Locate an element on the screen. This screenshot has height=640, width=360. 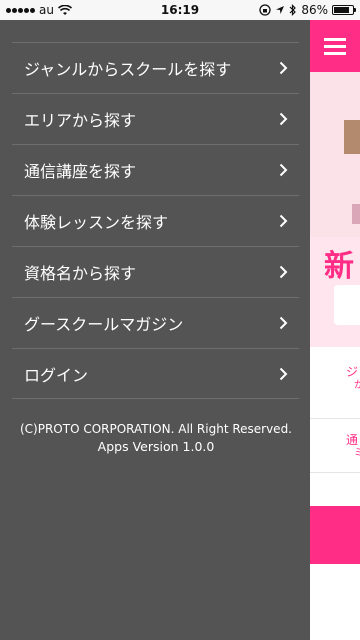
menu-item-label: 体験レッスンを探す is located at coordinates (96, 222).